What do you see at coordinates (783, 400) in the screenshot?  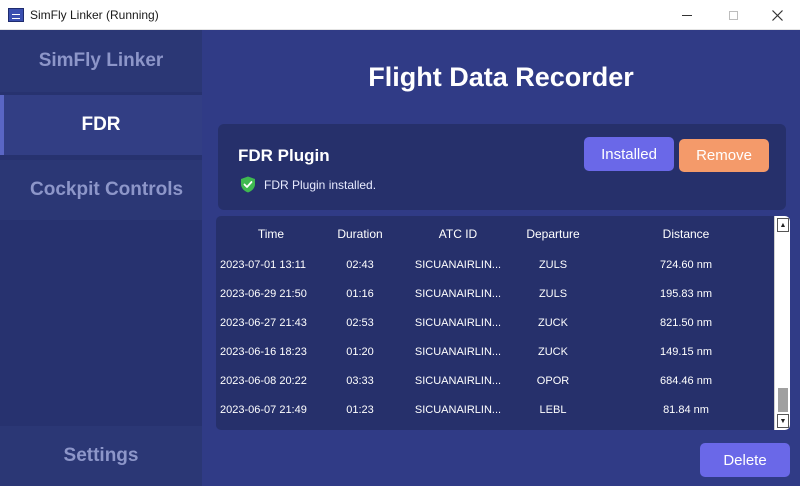 I see `scroll-thumb` at bounding box center [783, 400].